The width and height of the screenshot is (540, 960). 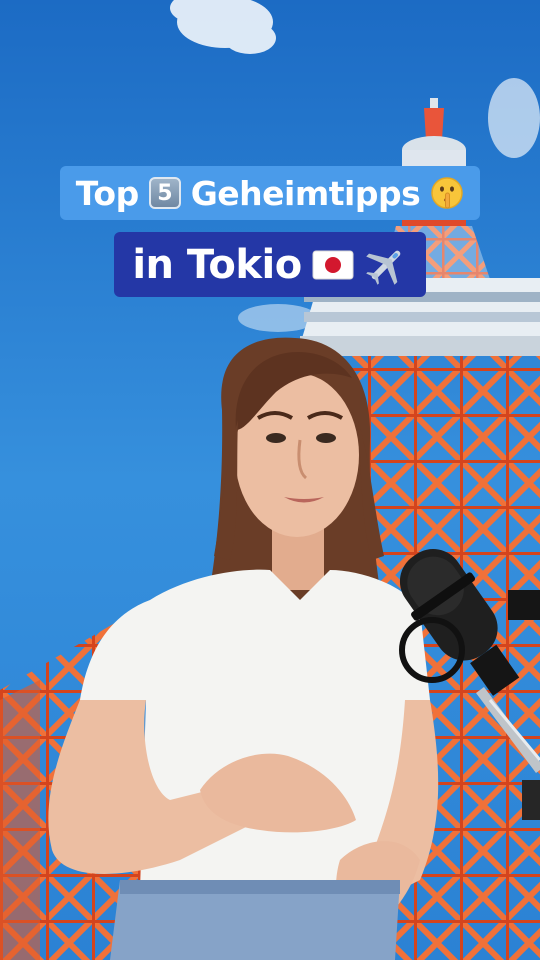 What do you see at coordinates (164, 193) in the screenshot?
I see `number-five-badge: 5` at bounding box center [164, 193].